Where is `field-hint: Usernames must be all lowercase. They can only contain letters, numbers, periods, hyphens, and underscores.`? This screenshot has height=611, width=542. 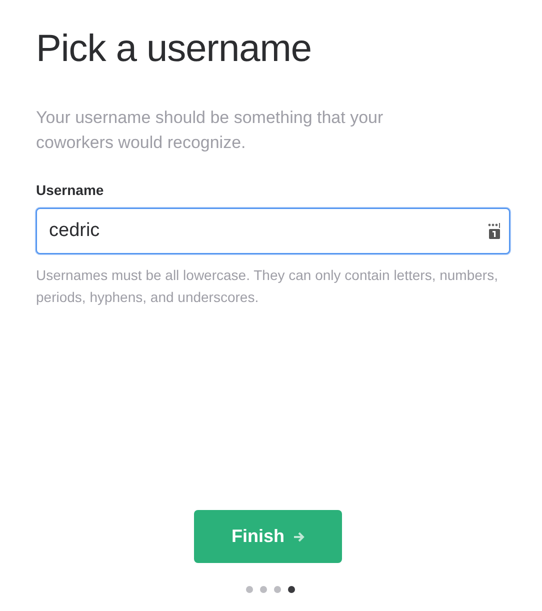 field-hint: Usernames must be all lowercase. They can only contain letters, numbers, periods, hyphens, and underscores. is located at coordinates (267, 286).